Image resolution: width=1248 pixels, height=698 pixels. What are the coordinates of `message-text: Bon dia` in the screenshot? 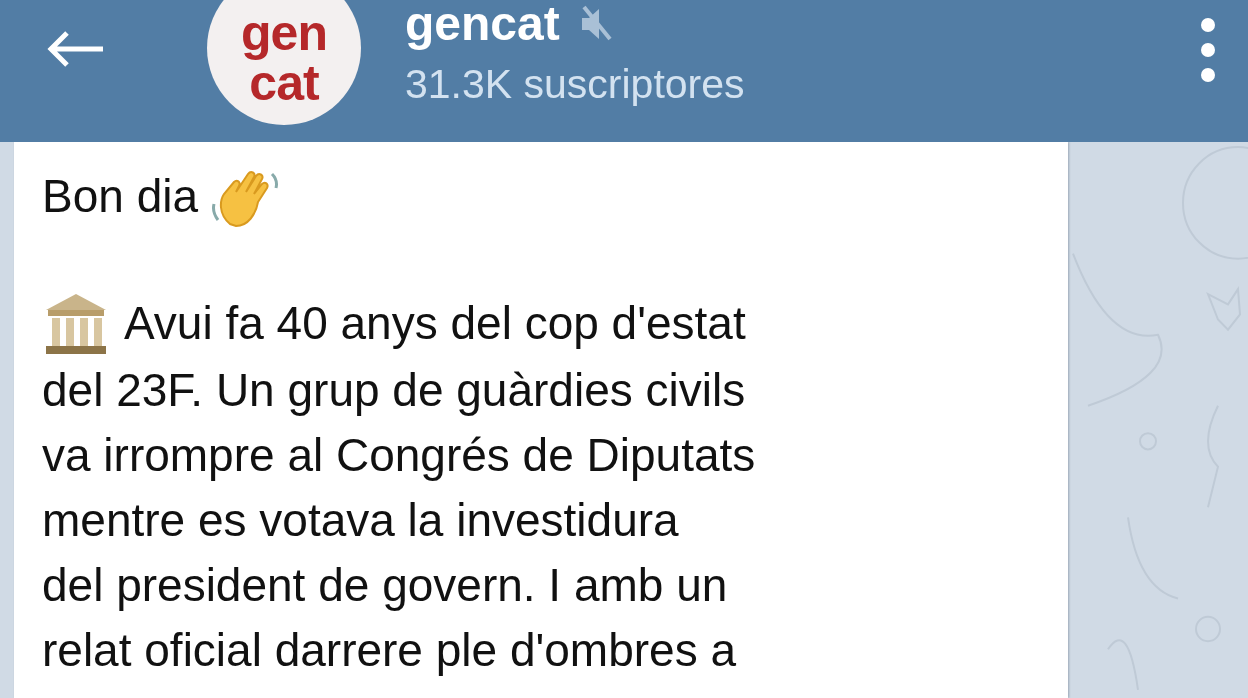 It's located at (120, 196).